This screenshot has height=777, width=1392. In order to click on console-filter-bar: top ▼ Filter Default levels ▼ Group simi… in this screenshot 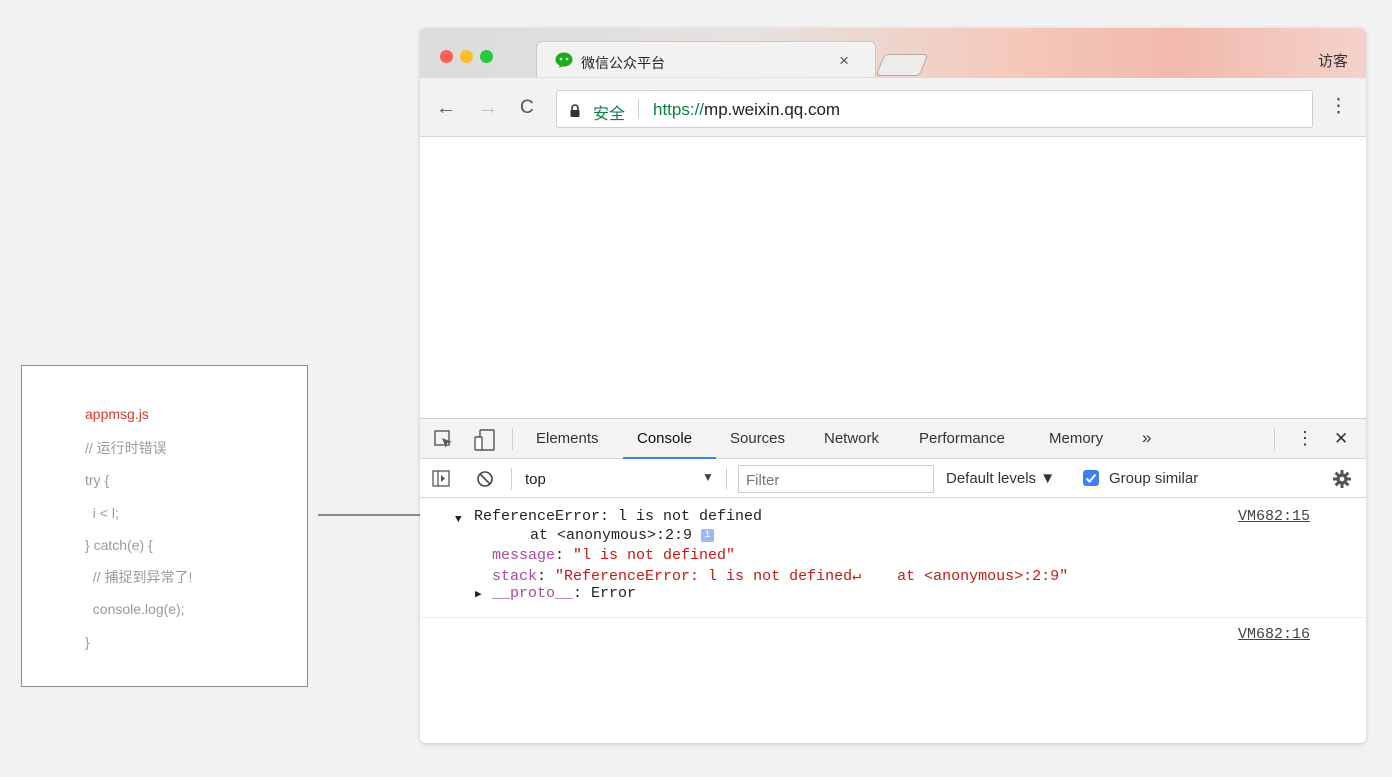, I will do `click(893, 478)`.